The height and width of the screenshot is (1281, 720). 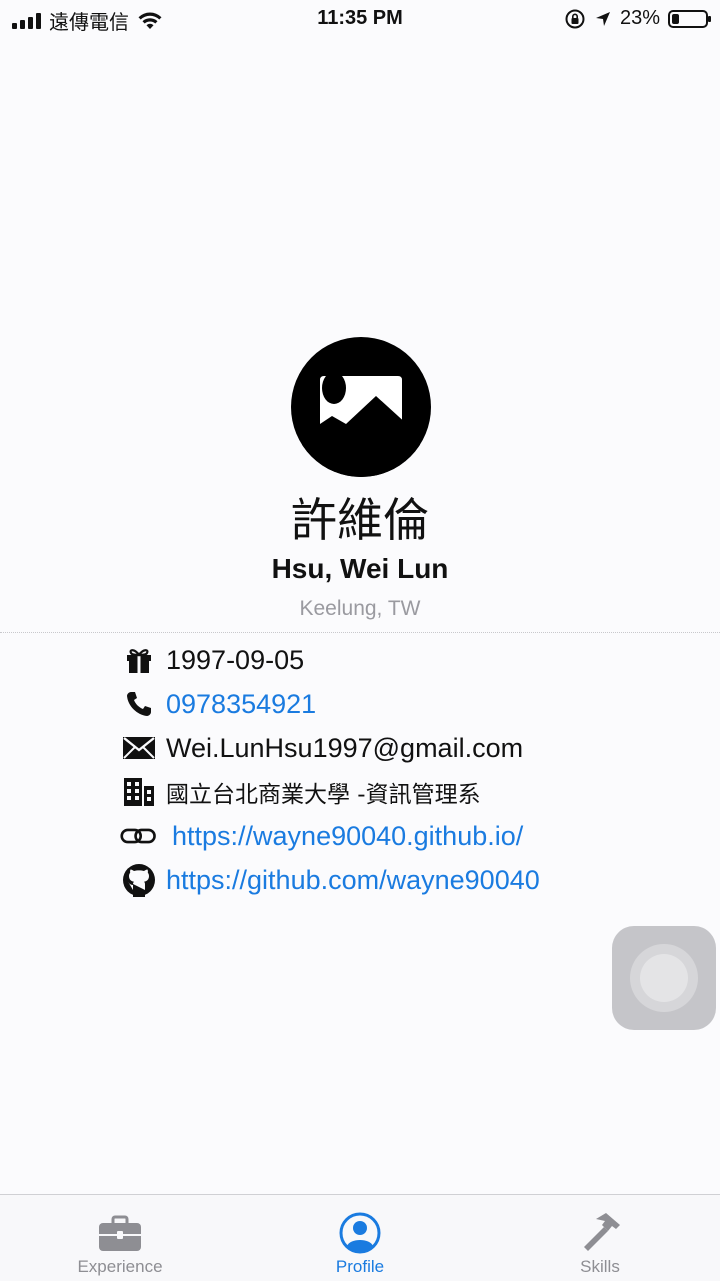 What do you see at coordinates (575, 18) in the screenshot?
I see `rotation-lock-icon` at bounding box center [575, 18].